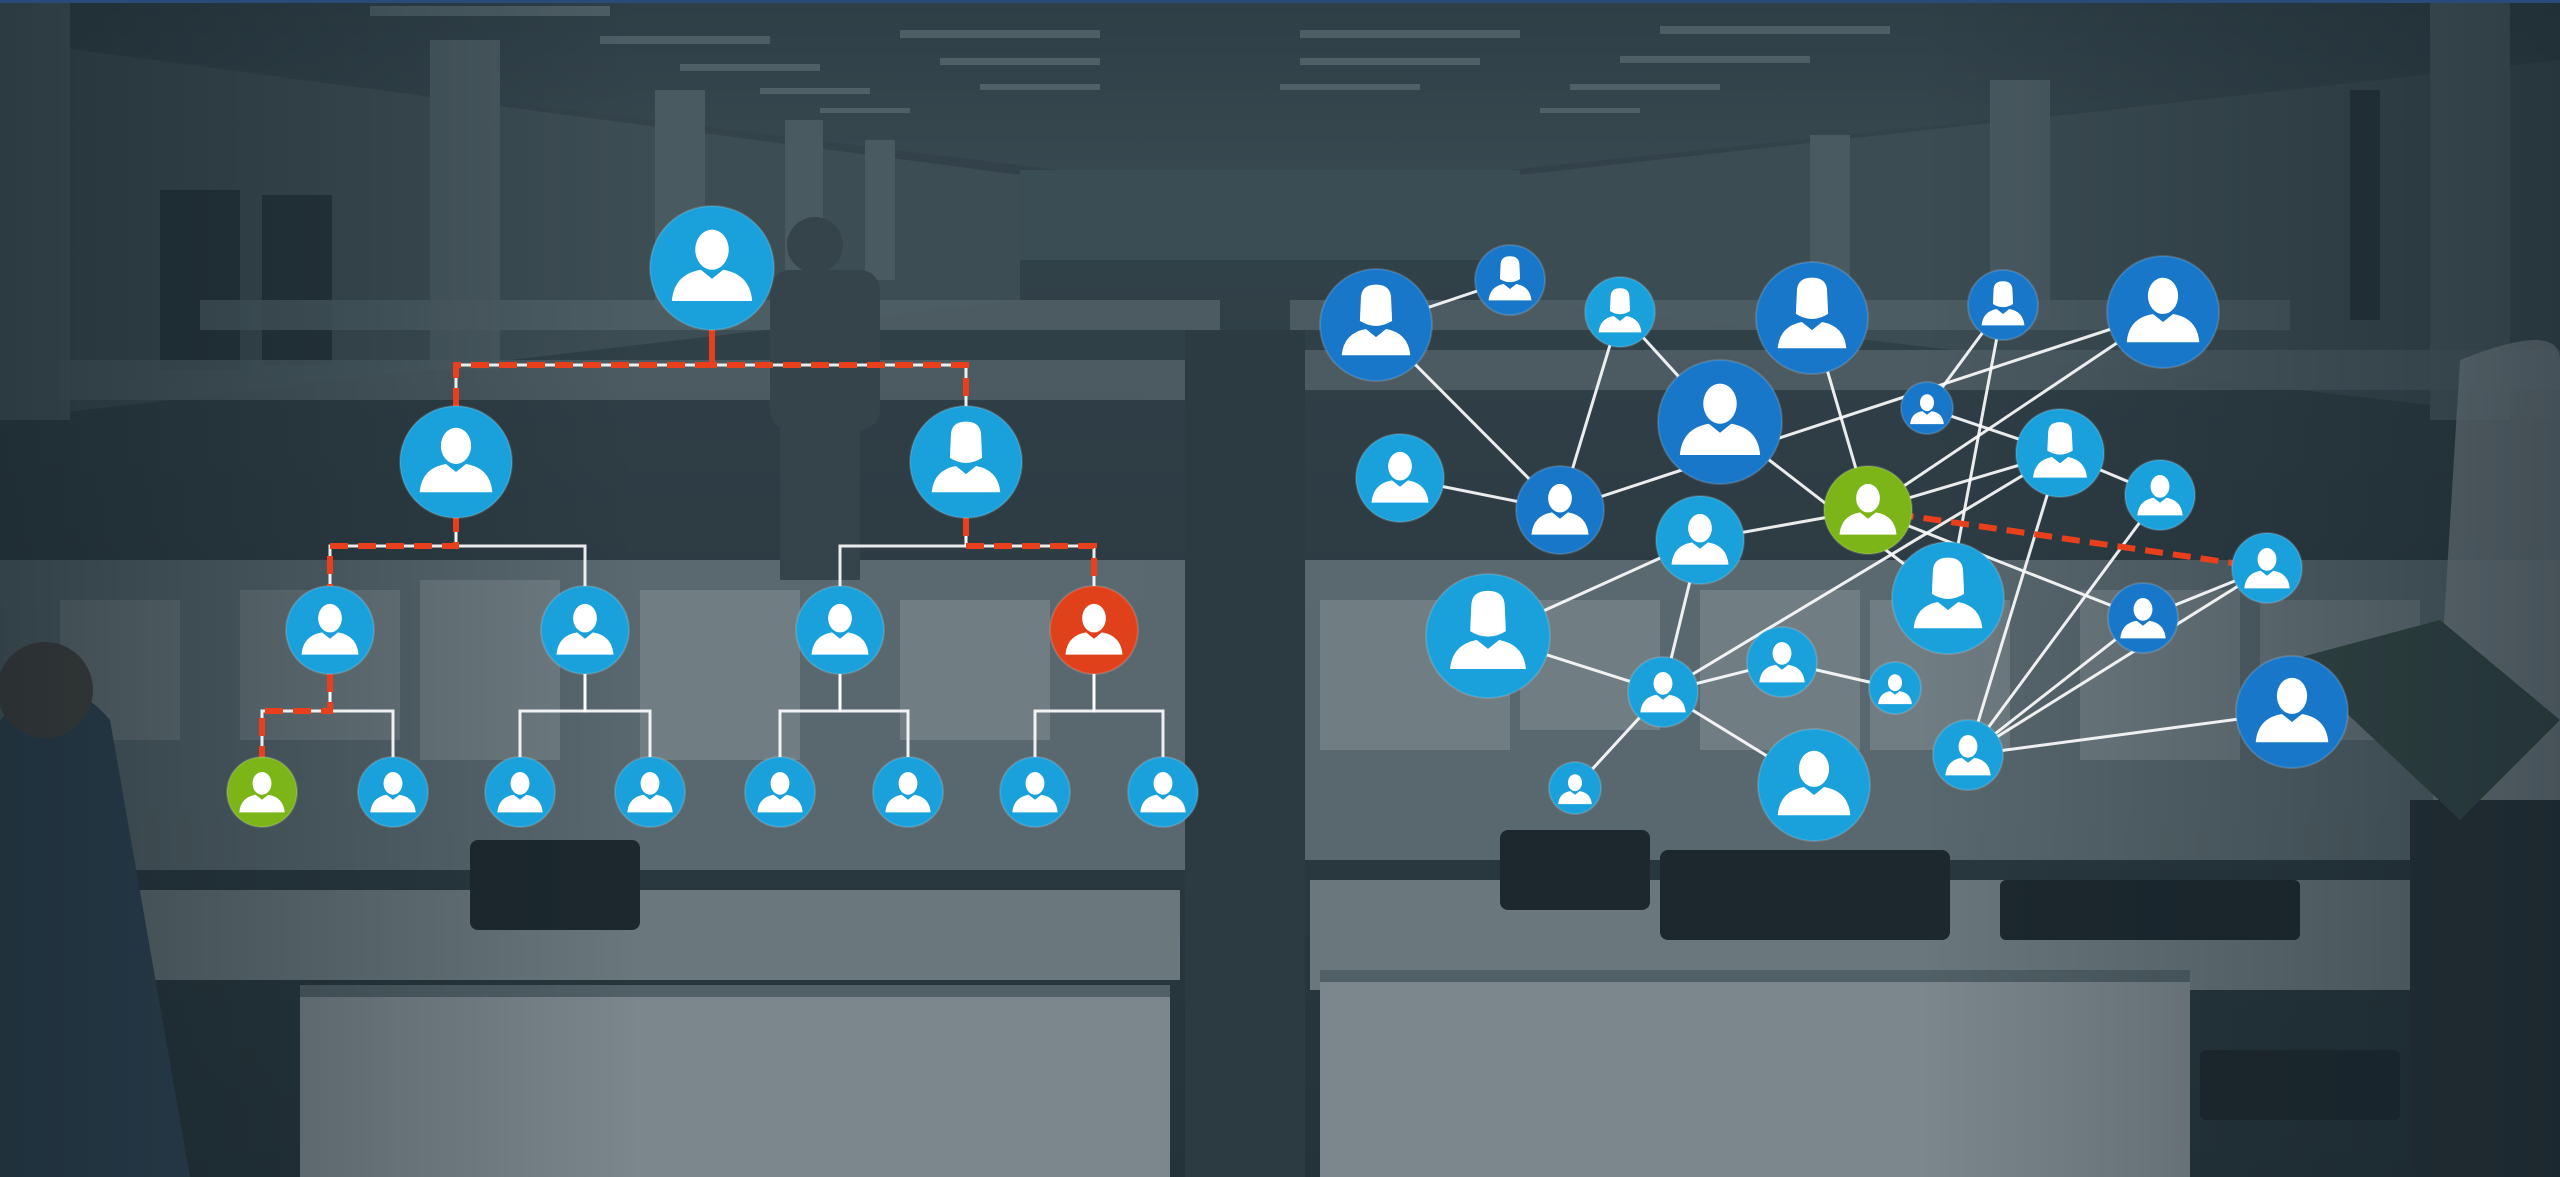  Describe the element at coordinates (393, 792) in the screenshot. I see `node-h_l3b` at that location.